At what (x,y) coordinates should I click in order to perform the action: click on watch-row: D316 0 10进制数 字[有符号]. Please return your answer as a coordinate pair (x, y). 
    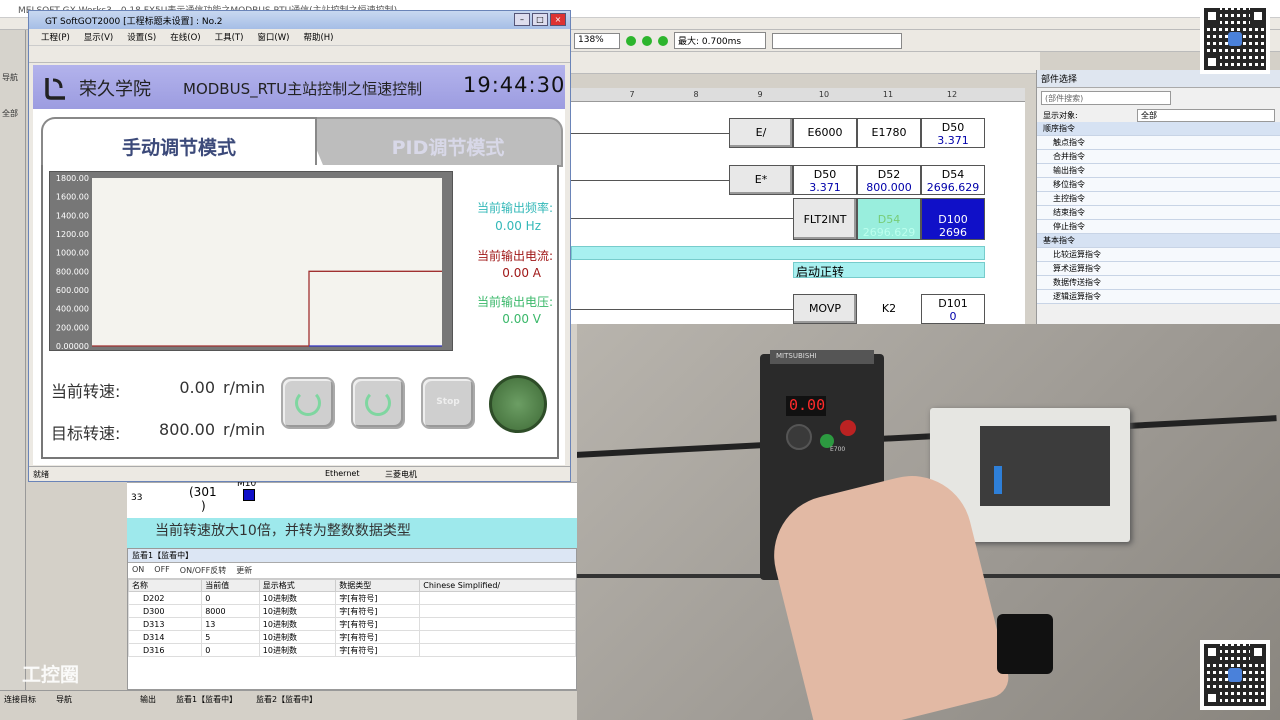
    Looking at the image, I should click on (351, 650).